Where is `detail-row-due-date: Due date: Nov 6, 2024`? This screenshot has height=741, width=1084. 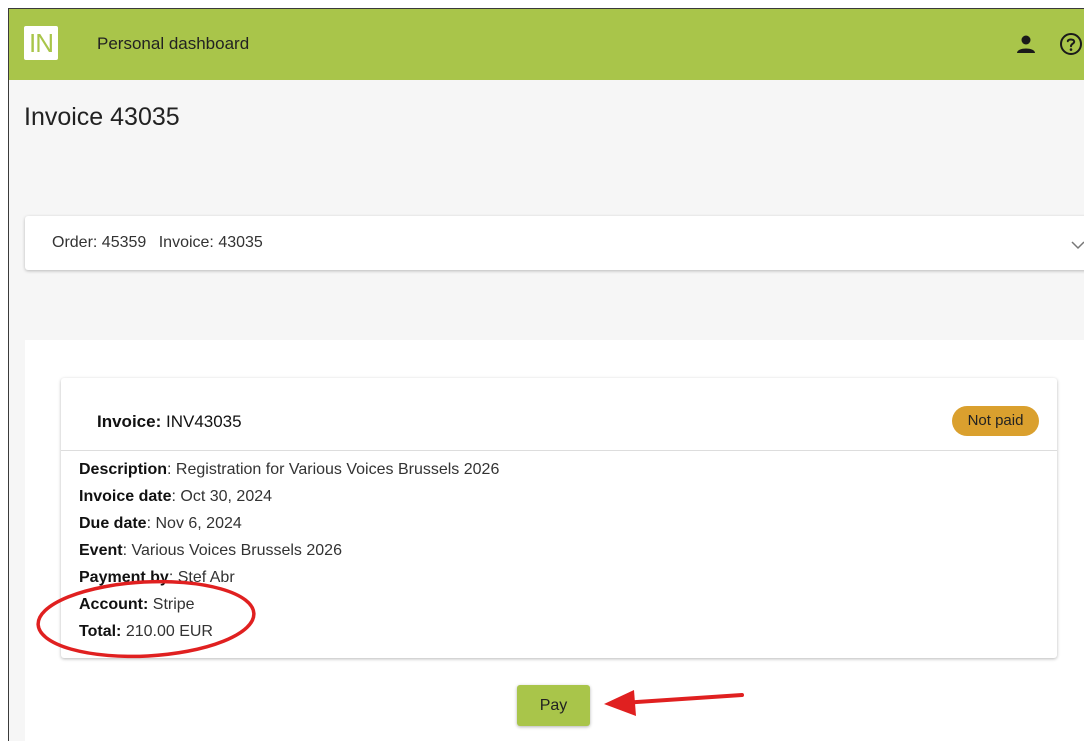 detail-row-due-date: Due date: Nov 6, 2024 is located at coordinates (289, 523).